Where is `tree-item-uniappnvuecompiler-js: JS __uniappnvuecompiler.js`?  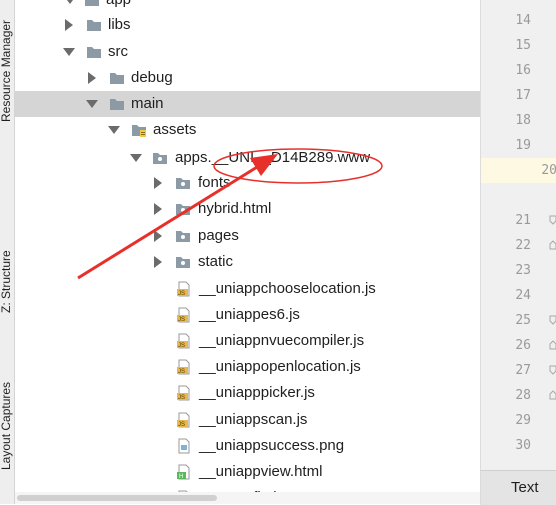
tree-item-uniappnvuecompiler-js: JS __uniappnvuecompiler.js is located at coordinates (247, 341).